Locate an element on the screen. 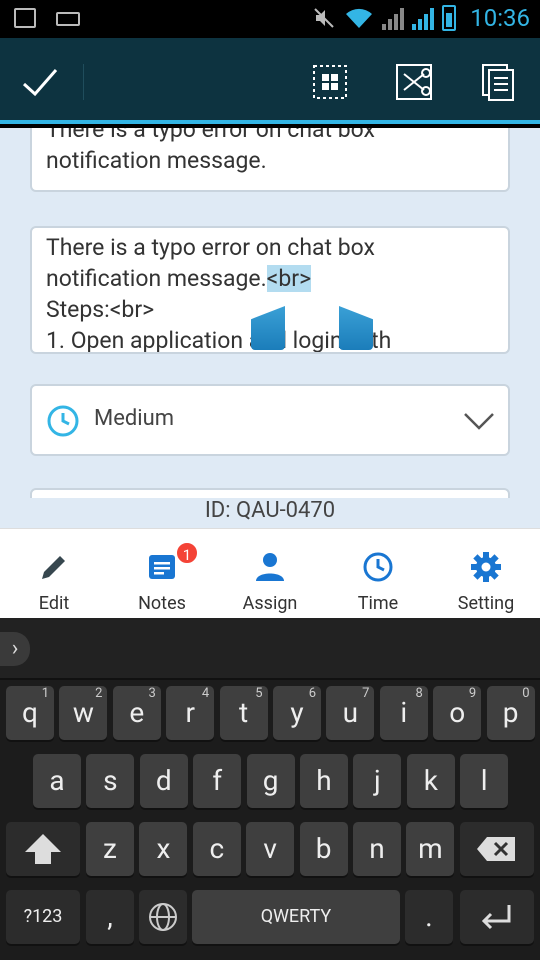  key-d-label: d is located at coordinates (163, 780).